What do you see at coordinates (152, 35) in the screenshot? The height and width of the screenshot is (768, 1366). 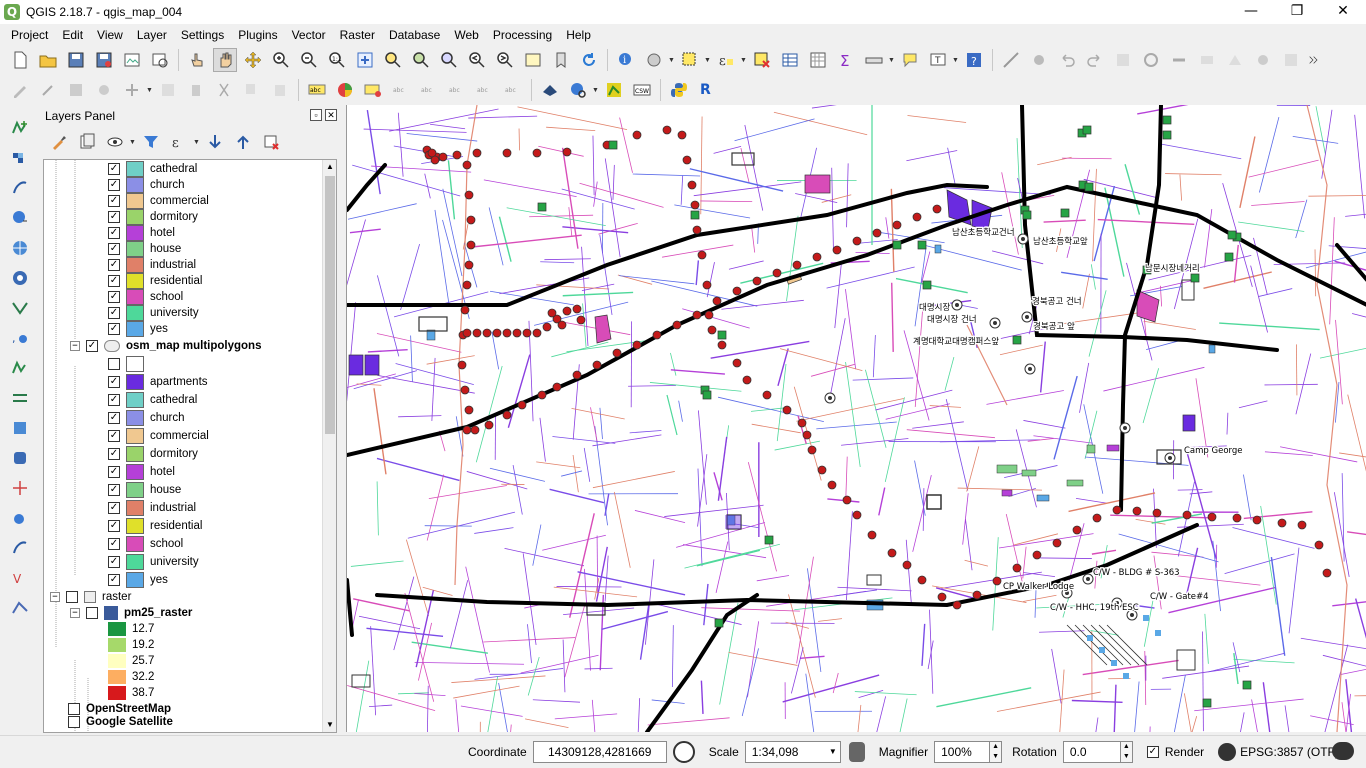 I see `menu-layer: Layer` at bounding box center [152, 35].